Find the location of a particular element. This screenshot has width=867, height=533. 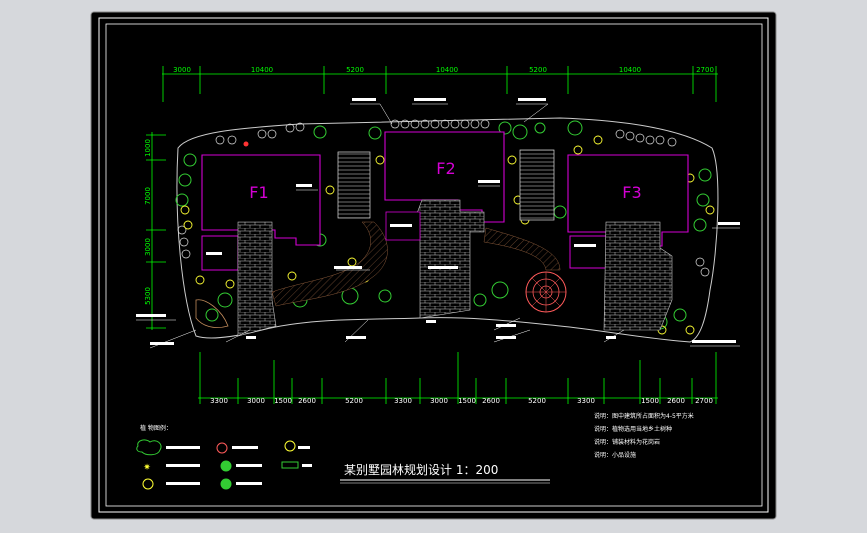

bottom-dim-12: 1500 is located at coordinates (650, 401).